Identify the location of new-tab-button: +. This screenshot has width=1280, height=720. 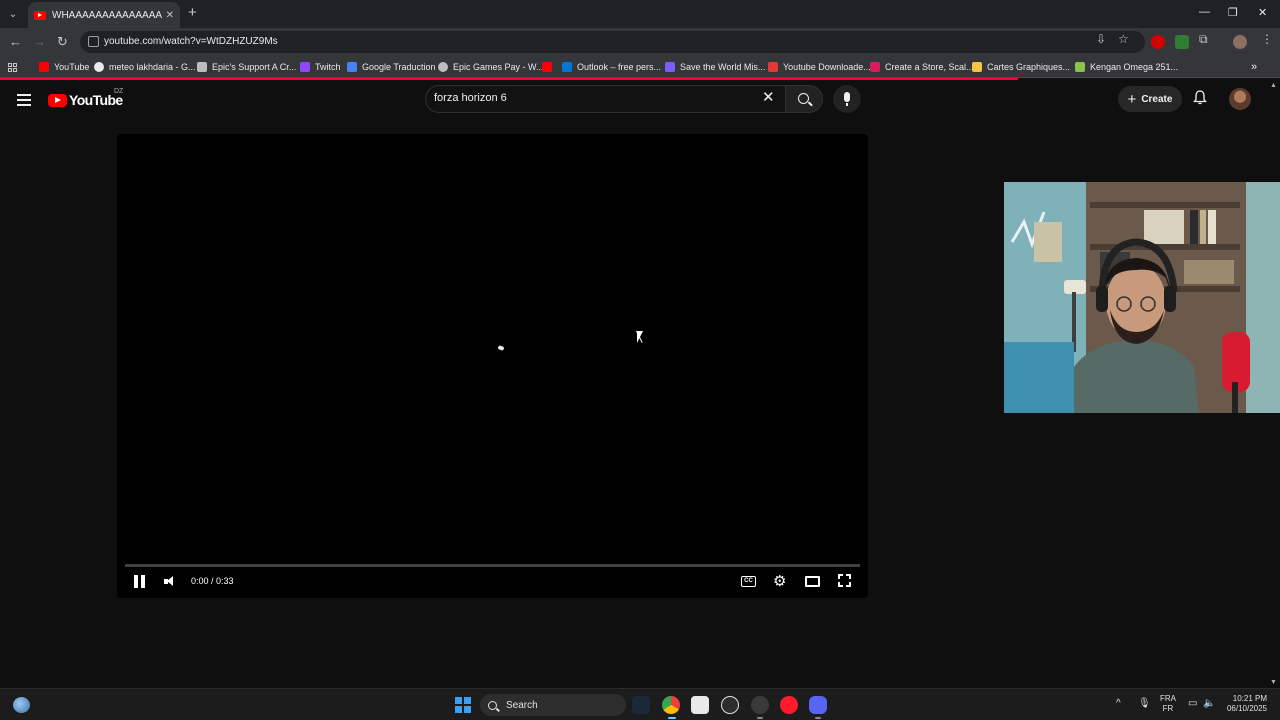
(192, 12).